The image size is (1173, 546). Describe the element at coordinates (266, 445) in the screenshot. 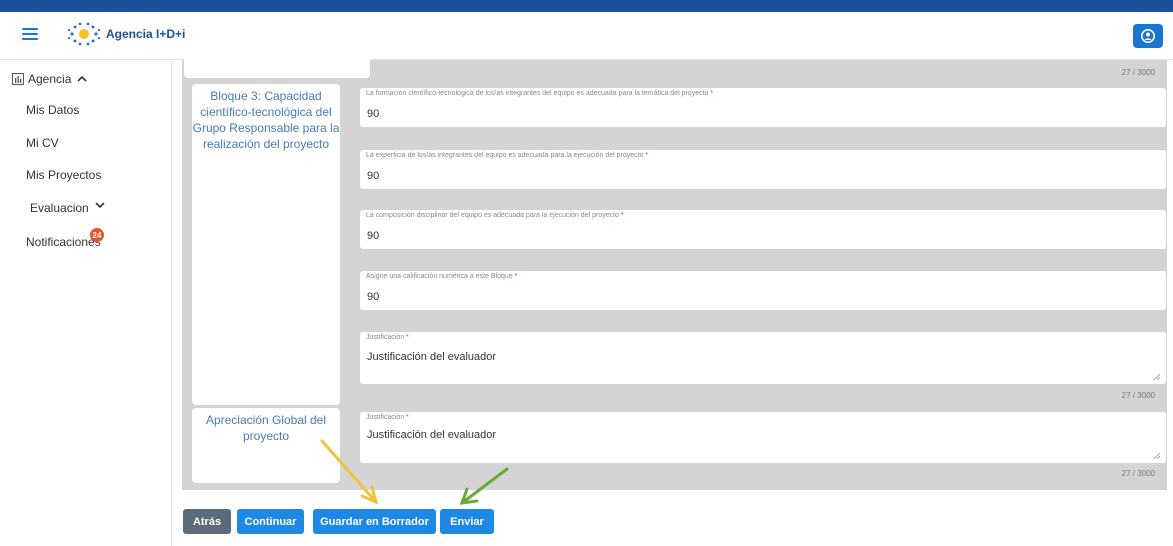

I see `global-card: Apreciación Global del proyecto` at that location.